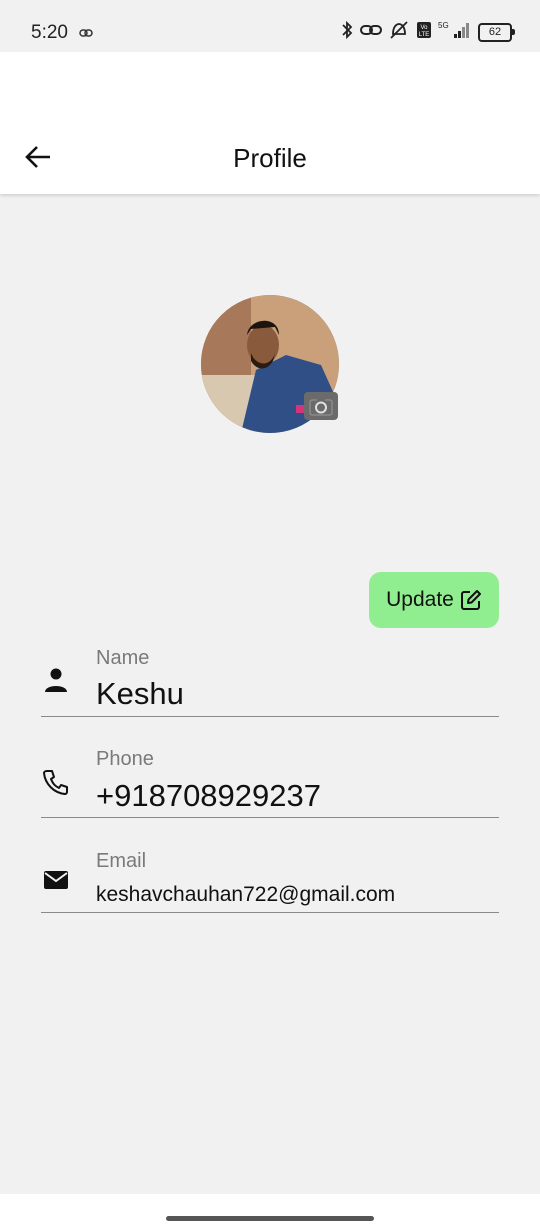 The image size is (540, 1230). I want to click on svg-text: 5G, so click(443, 25).